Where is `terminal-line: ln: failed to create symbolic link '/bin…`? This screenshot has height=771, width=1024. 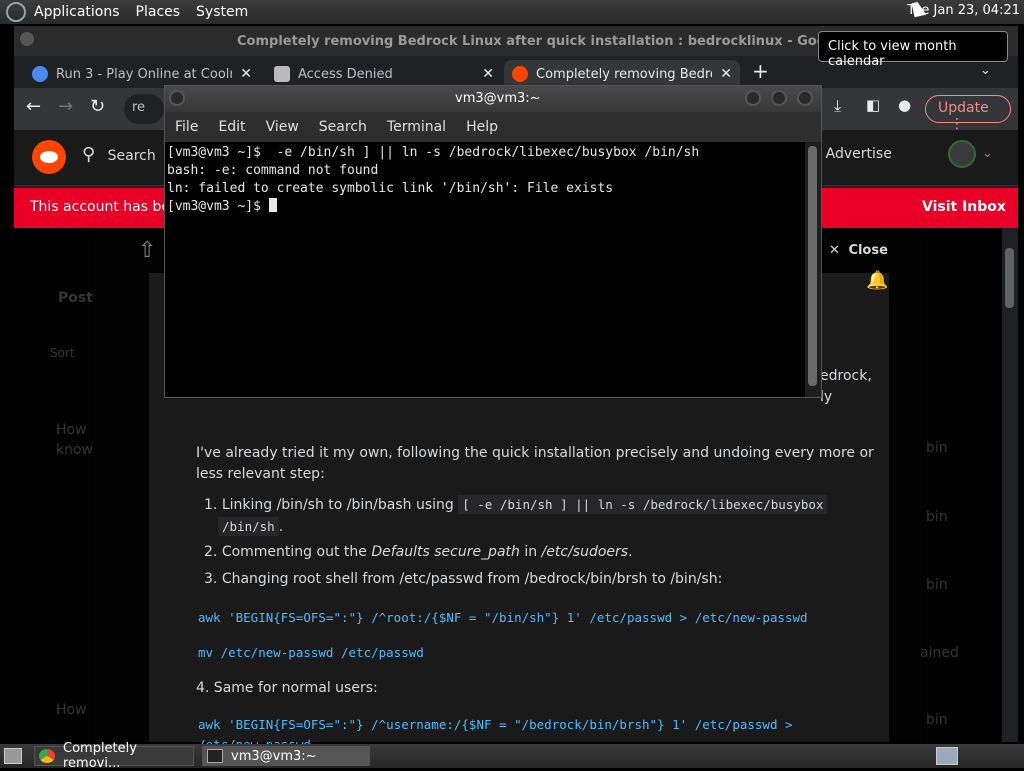
terminal-line: ln: failed to create symbolic link '/bin… is located at coordinates (390, 188).